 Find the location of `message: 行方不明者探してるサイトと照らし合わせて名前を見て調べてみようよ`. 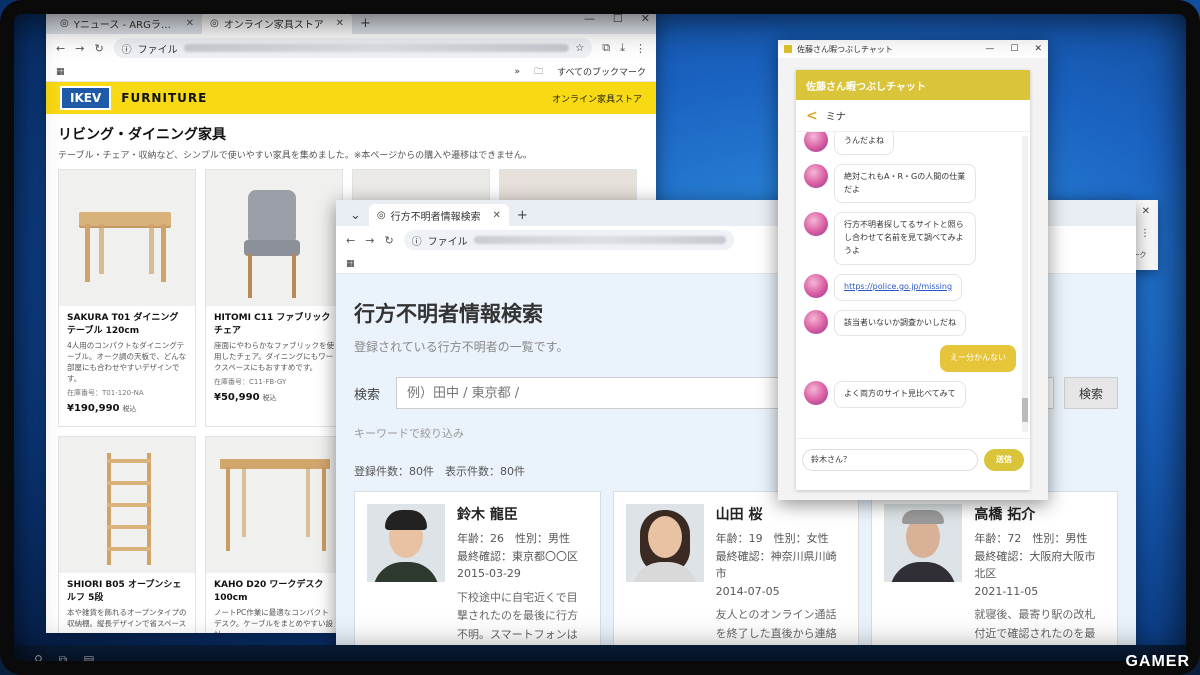

message: 行方不明者探してるサイトと照らし合わせて名前を見て調べてみようよ is located at coordinates (910, 238).